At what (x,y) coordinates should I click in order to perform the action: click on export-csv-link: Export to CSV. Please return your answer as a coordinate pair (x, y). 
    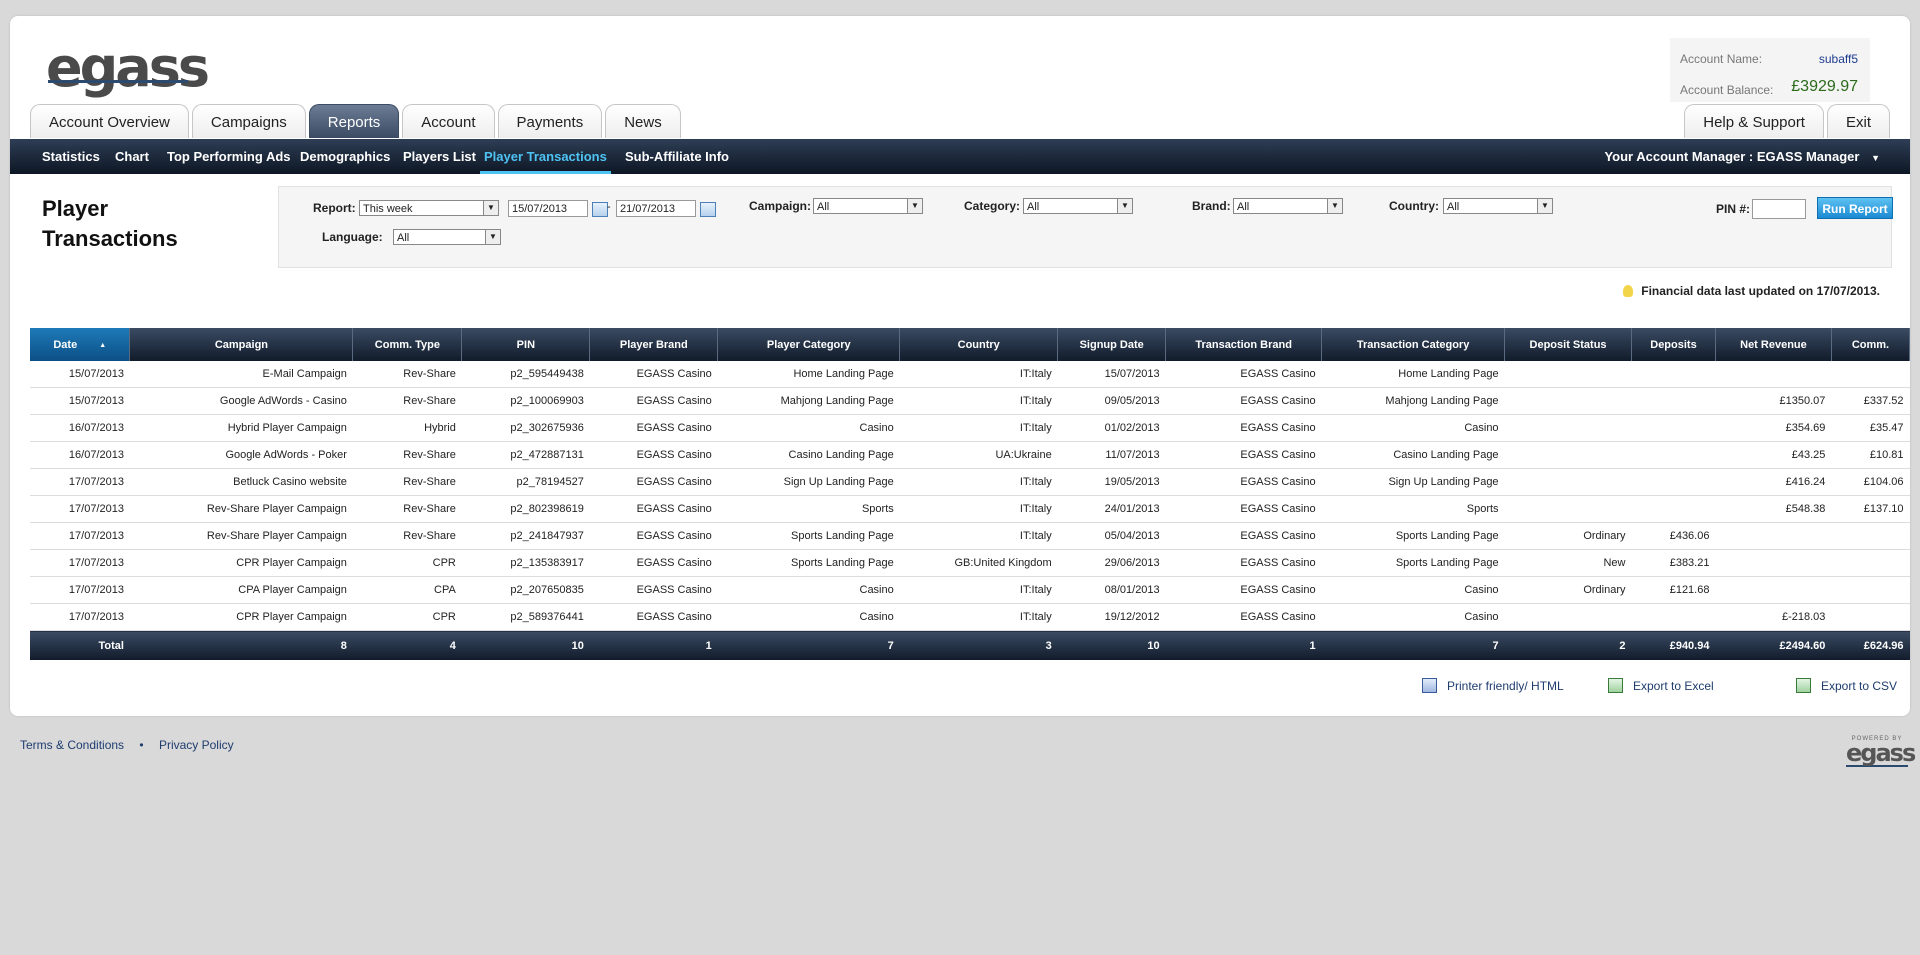
    Looking at the image, I should click on (1846, 685).